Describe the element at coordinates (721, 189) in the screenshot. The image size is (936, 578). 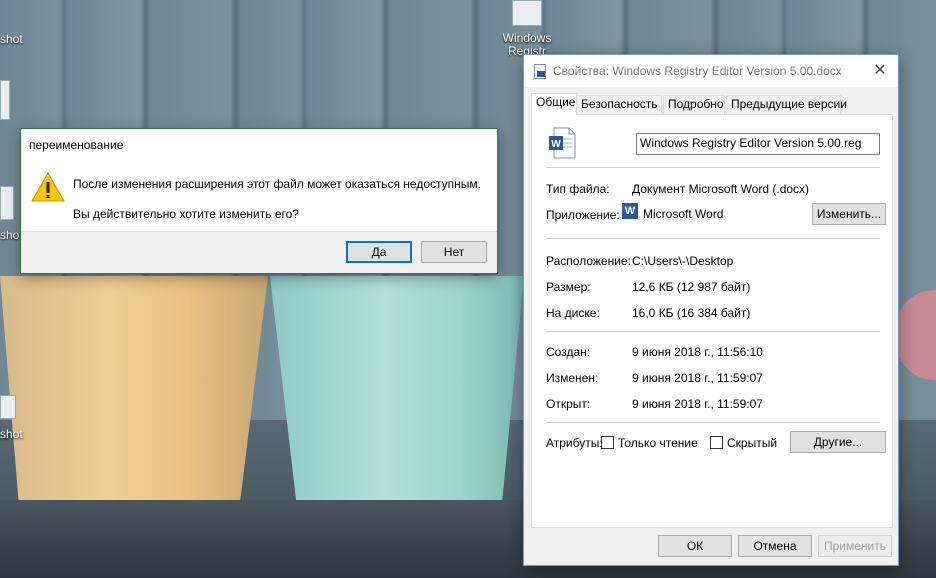
I see `file-type-value: Документ Microsoft Word (.docx)` at that location.